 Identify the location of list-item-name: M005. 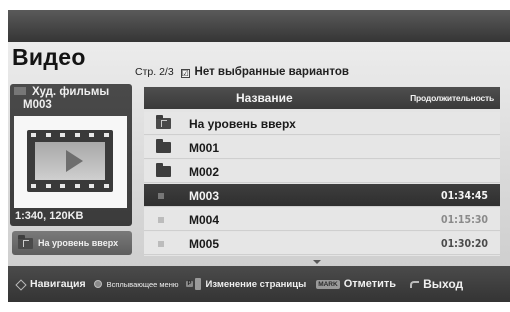
(204, 244).